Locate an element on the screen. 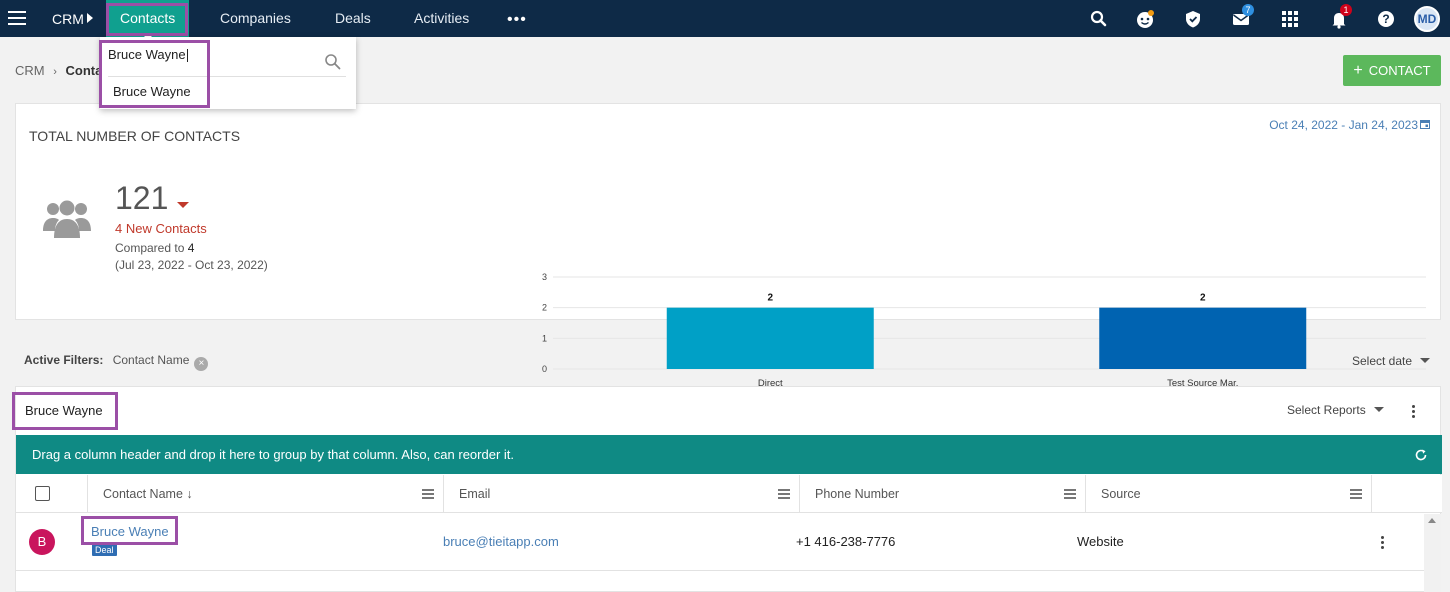 The image size is (1450, 592). add-contact-button: + CONTACT is located at coordinates (1392, 70).